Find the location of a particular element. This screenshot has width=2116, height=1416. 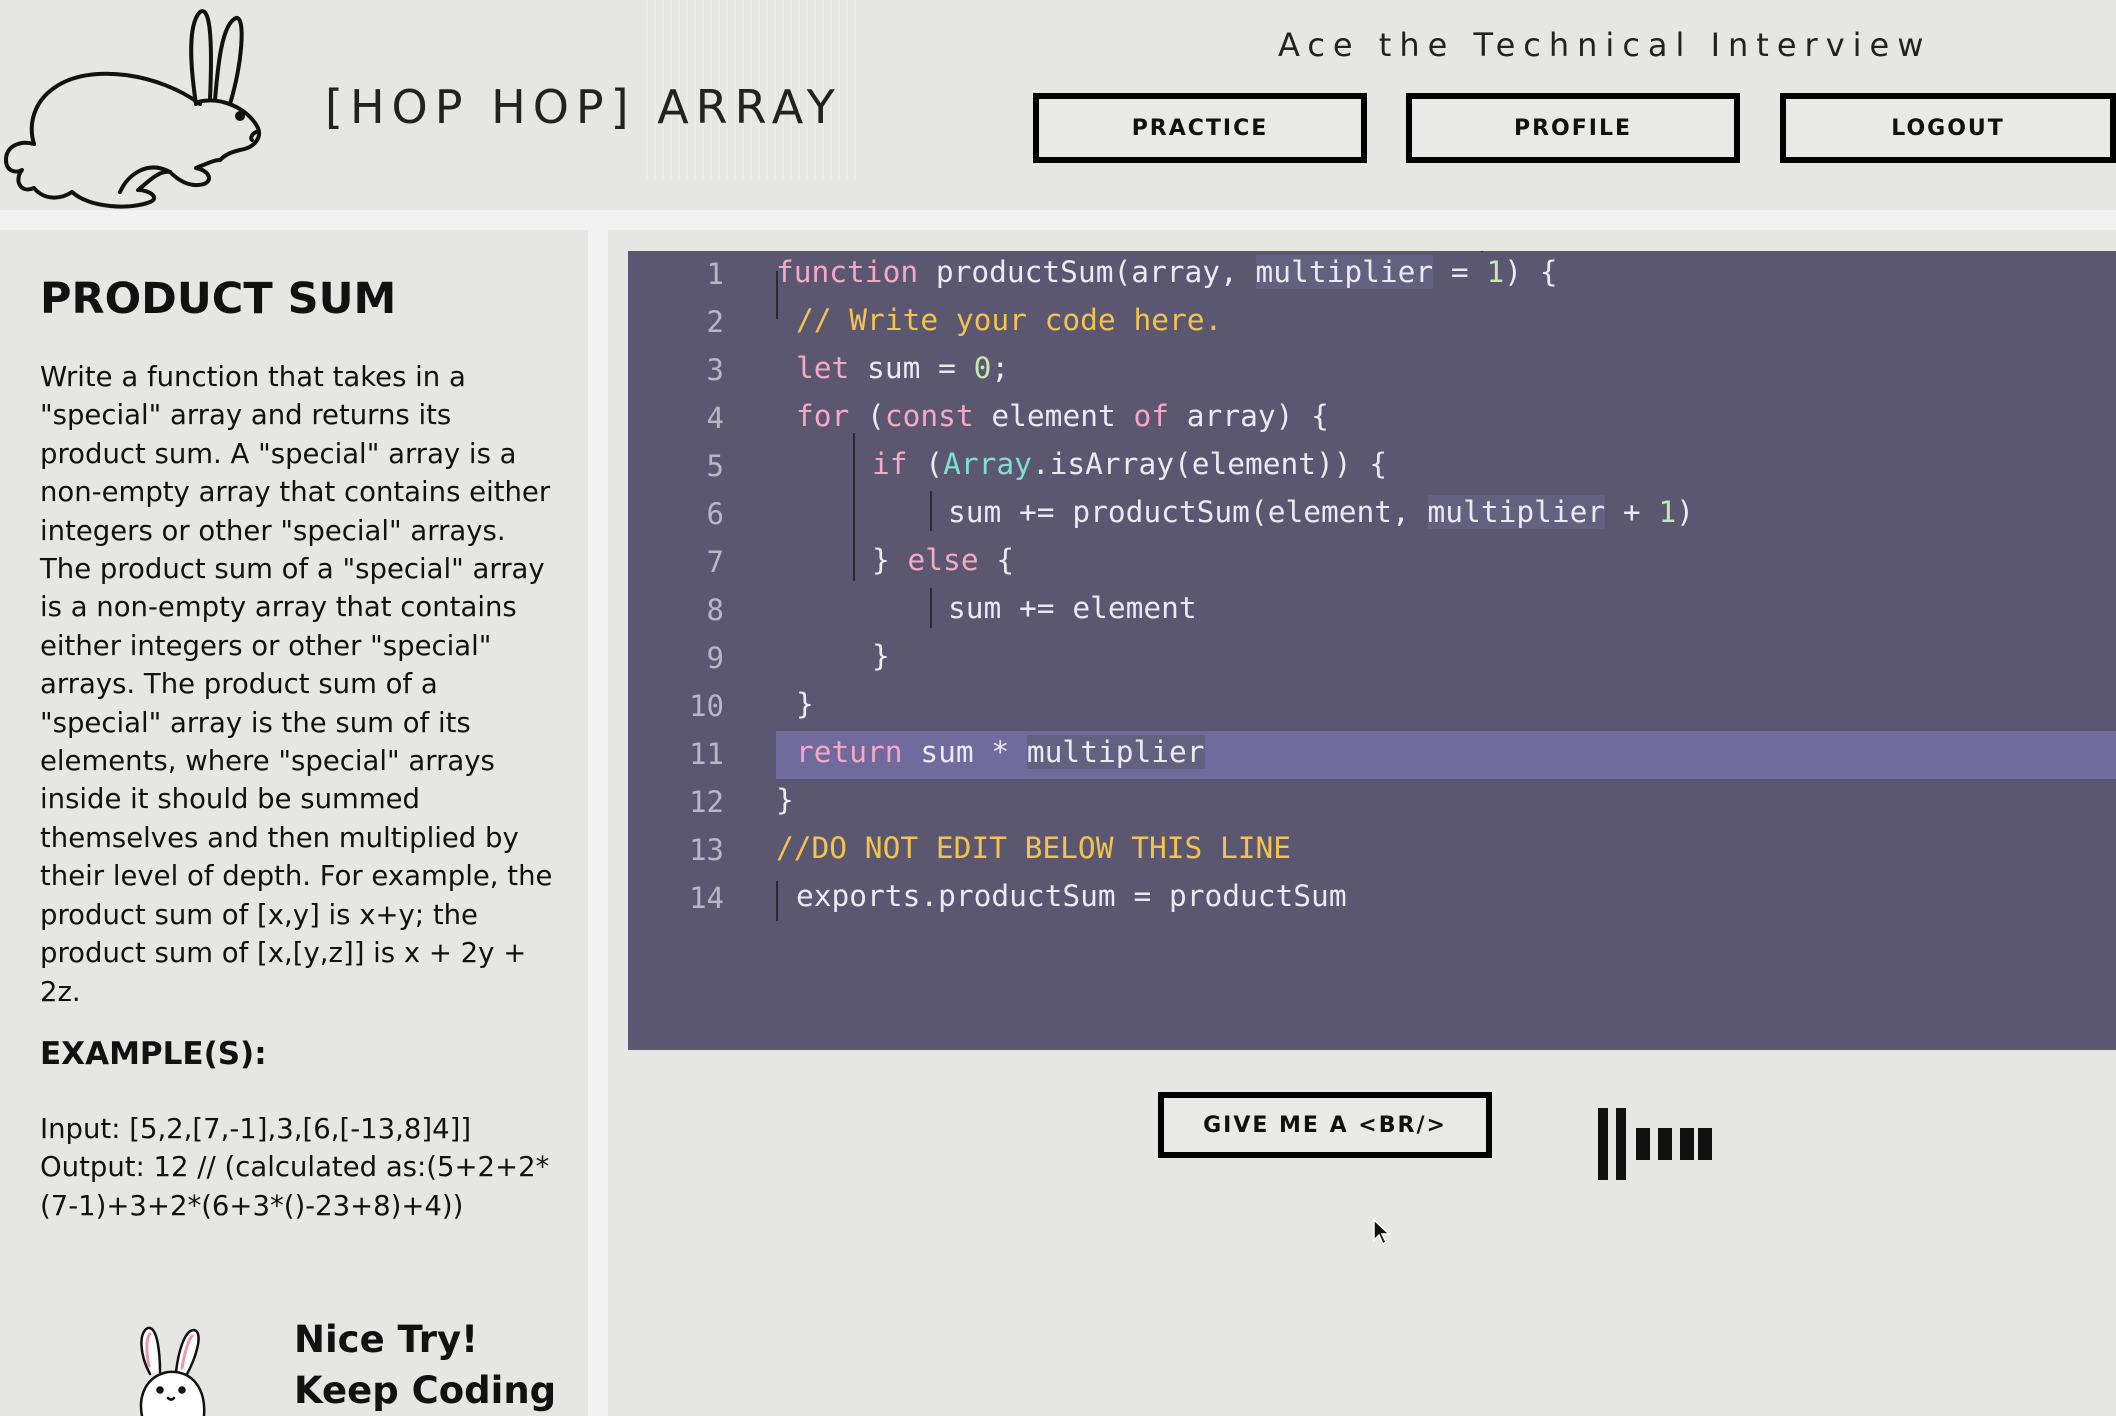

line-number: 14 is located at coordinates (706, 898).